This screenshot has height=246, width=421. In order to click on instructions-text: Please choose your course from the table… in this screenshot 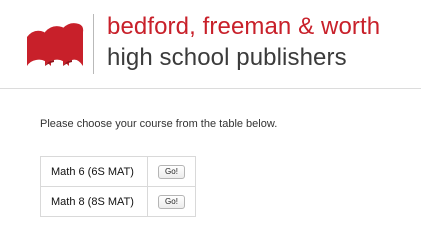, I will do `click(159, 124)`.